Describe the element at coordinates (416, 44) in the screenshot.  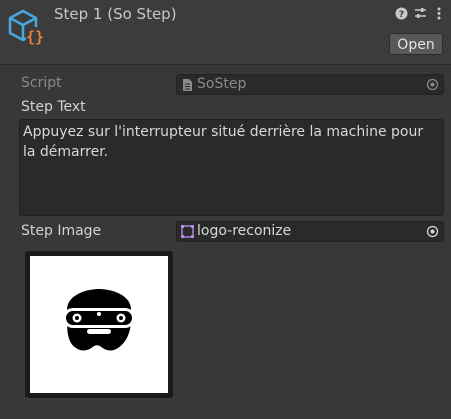
I see `open-button: Open` at that location.